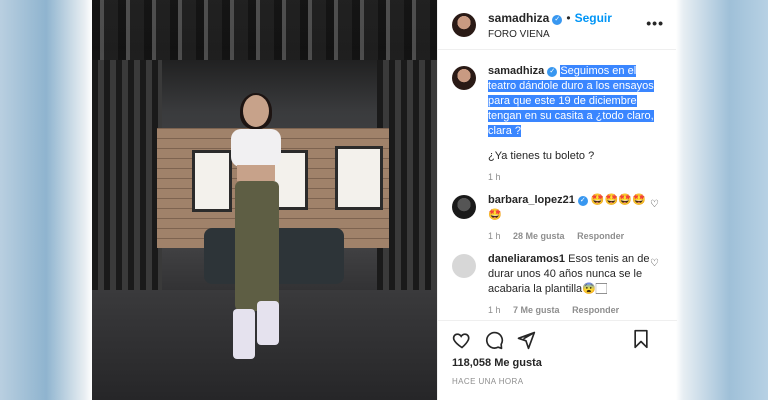 The image size is (768, 400). What do you see at coordinates (494, 177) in the screenshot?
I see `caption-time: 1 h` at bounding box center [494, 177].